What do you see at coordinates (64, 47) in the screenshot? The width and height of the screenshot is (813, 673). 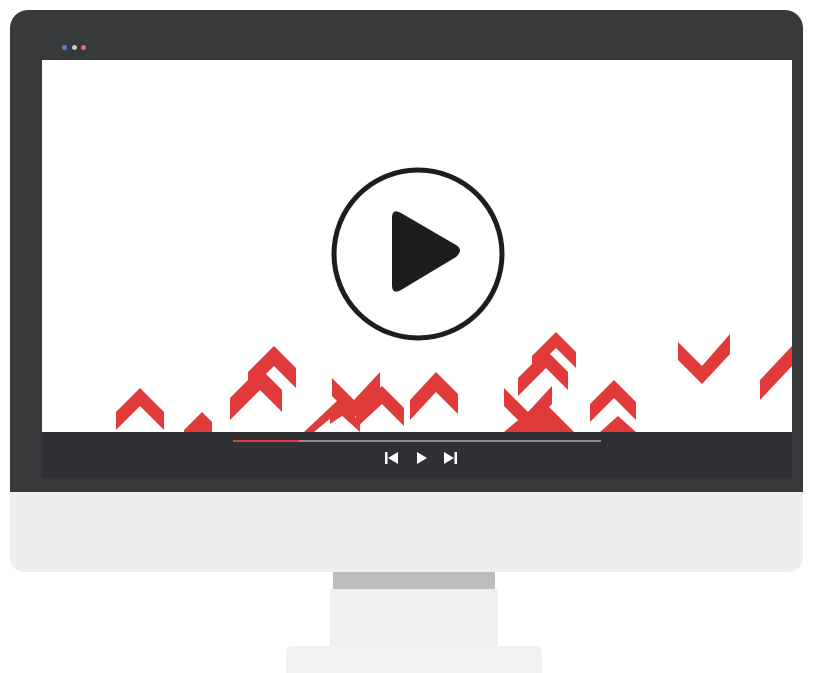 I see `window-dot-blue` at bounding box center [64, 47].